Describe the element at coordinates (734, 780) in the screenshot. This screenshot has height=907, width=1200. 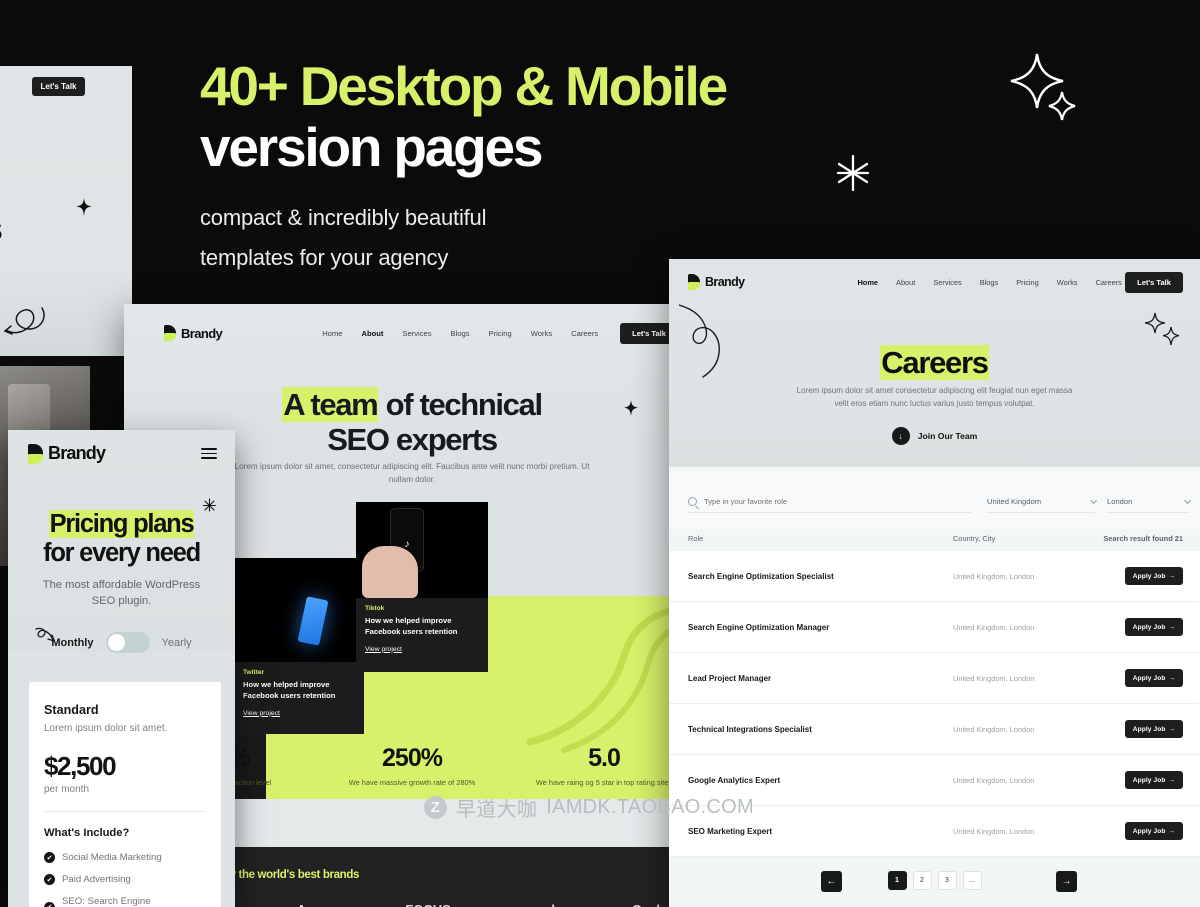
I see `job-role: Google Analytics Expert` at that location.